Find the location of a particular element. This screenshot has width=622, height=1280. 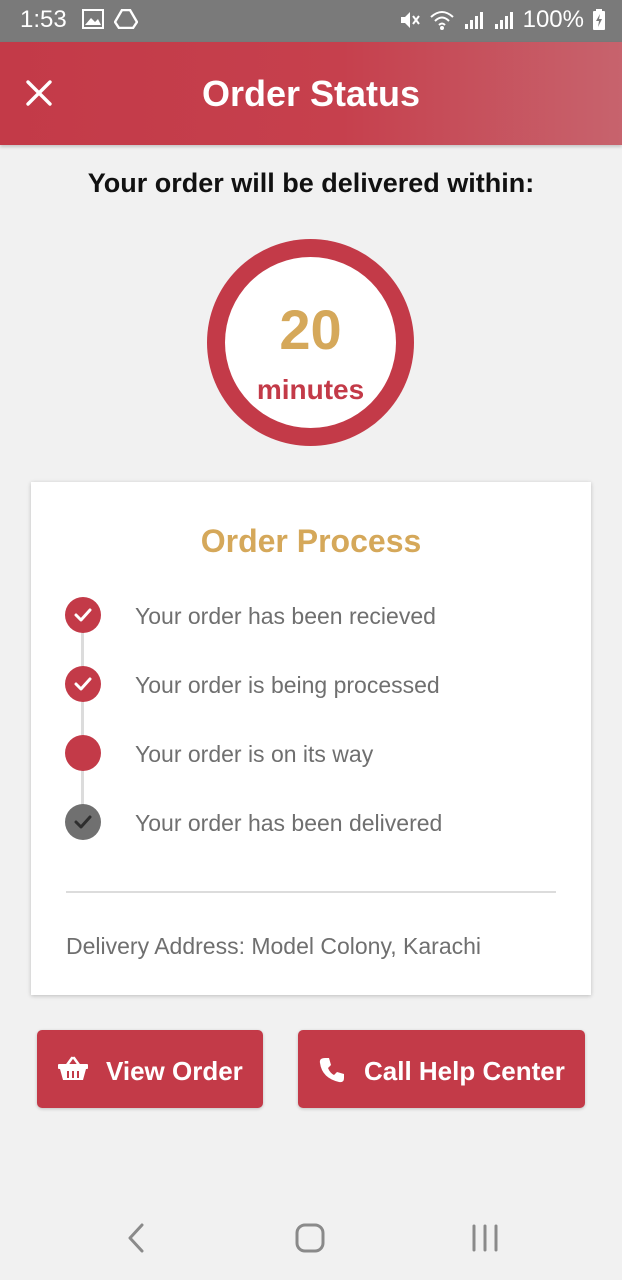

step-pending-indicator is located at coordinates (83, 822).